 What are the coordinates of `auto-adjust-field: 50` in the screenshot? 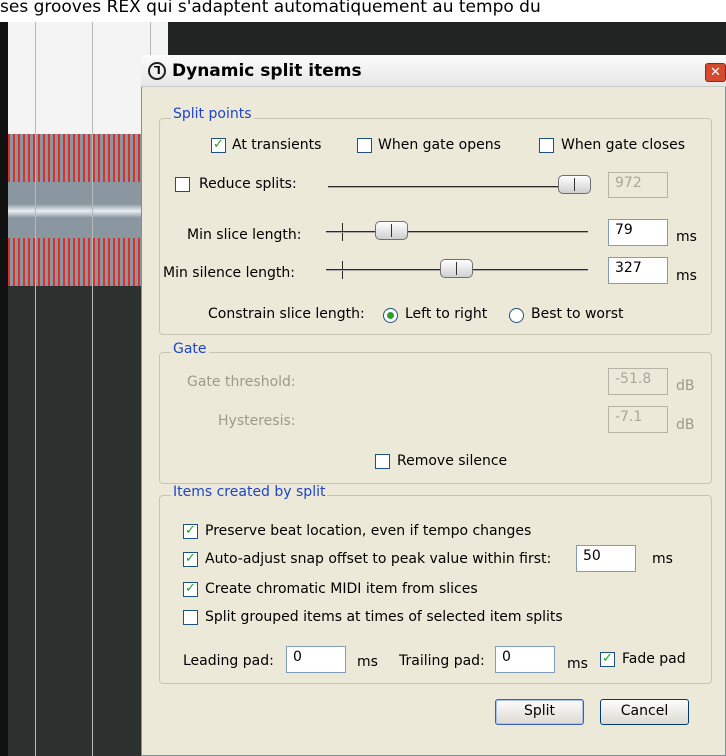 It's located at (606, 558).